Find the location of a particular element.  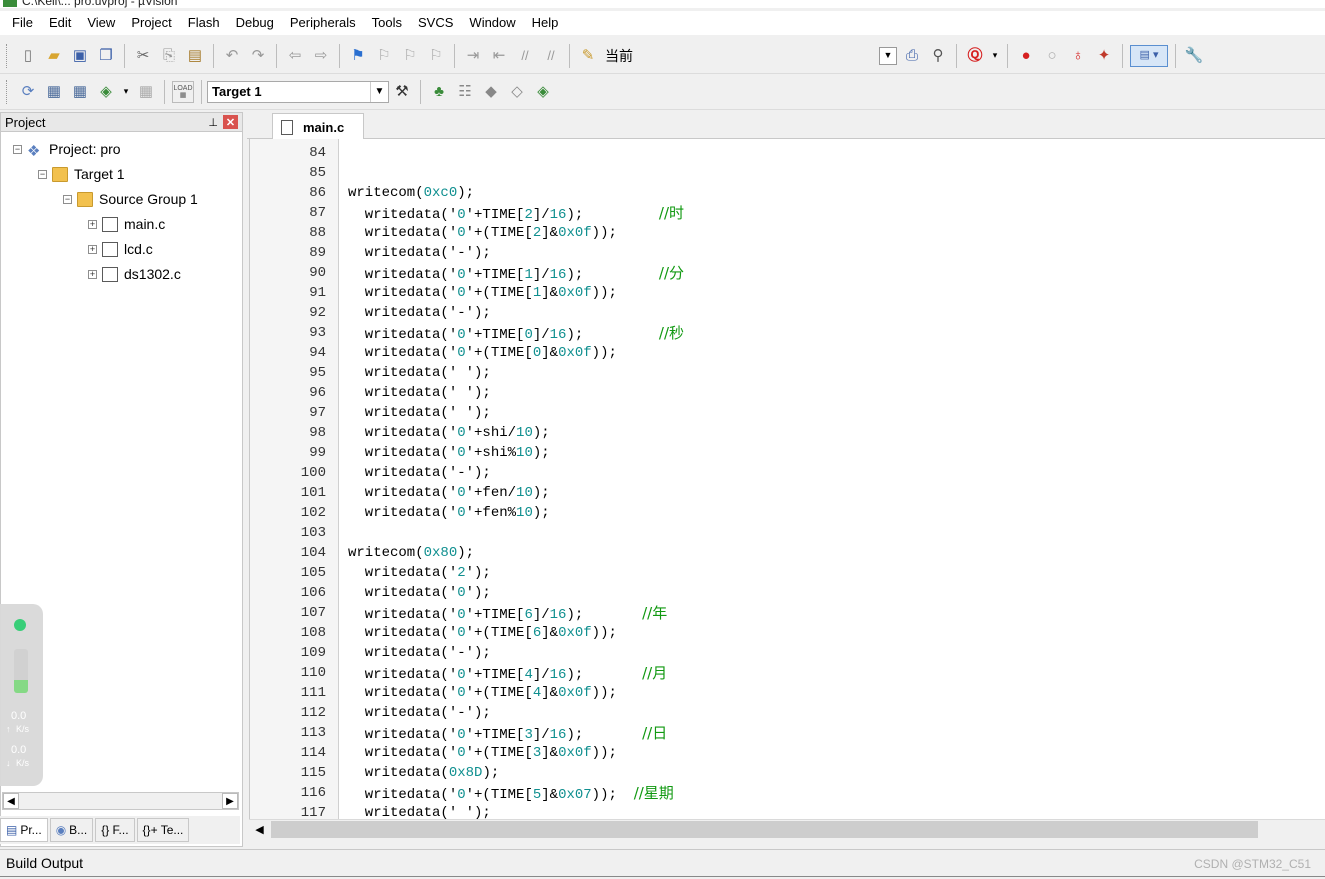

code-line: 113 writedata('0'+TIME[3]/16); //日 is located at coordinates (785, 733).